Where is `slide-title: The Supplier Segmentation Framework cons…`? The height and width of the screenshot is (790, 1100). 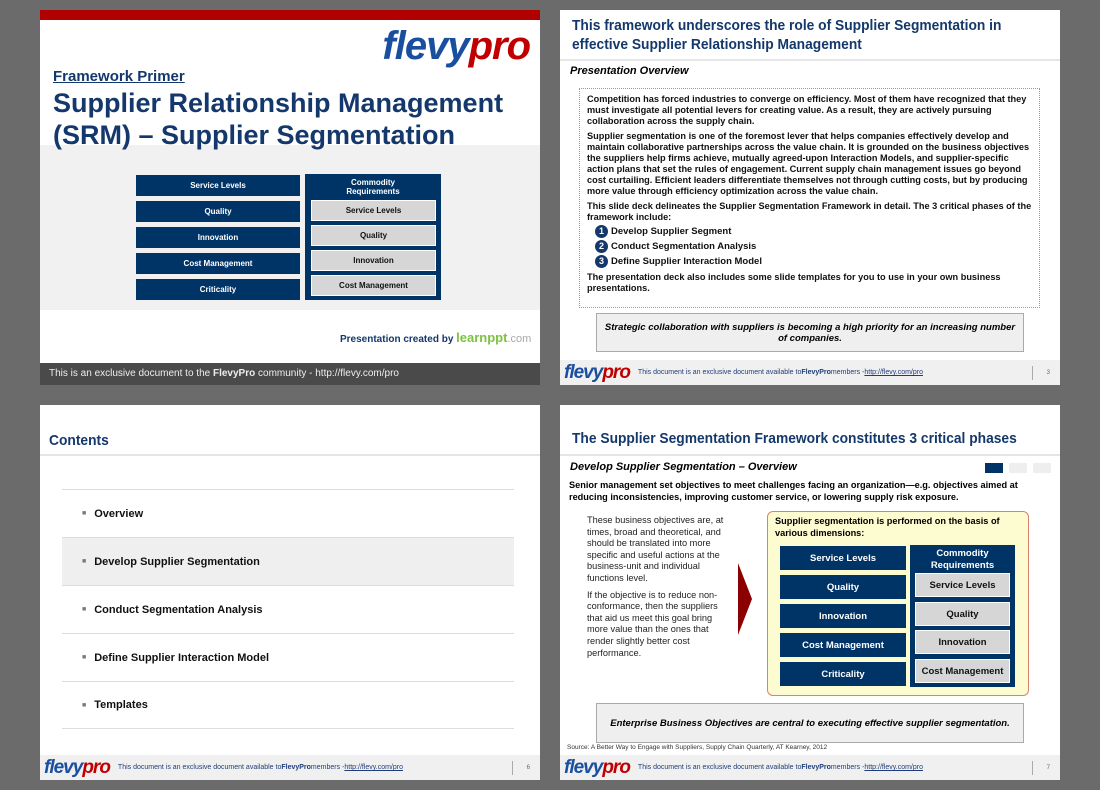 slide-title: The Supplier Segmentation Framework cons… is located at coordinates (794, 438).